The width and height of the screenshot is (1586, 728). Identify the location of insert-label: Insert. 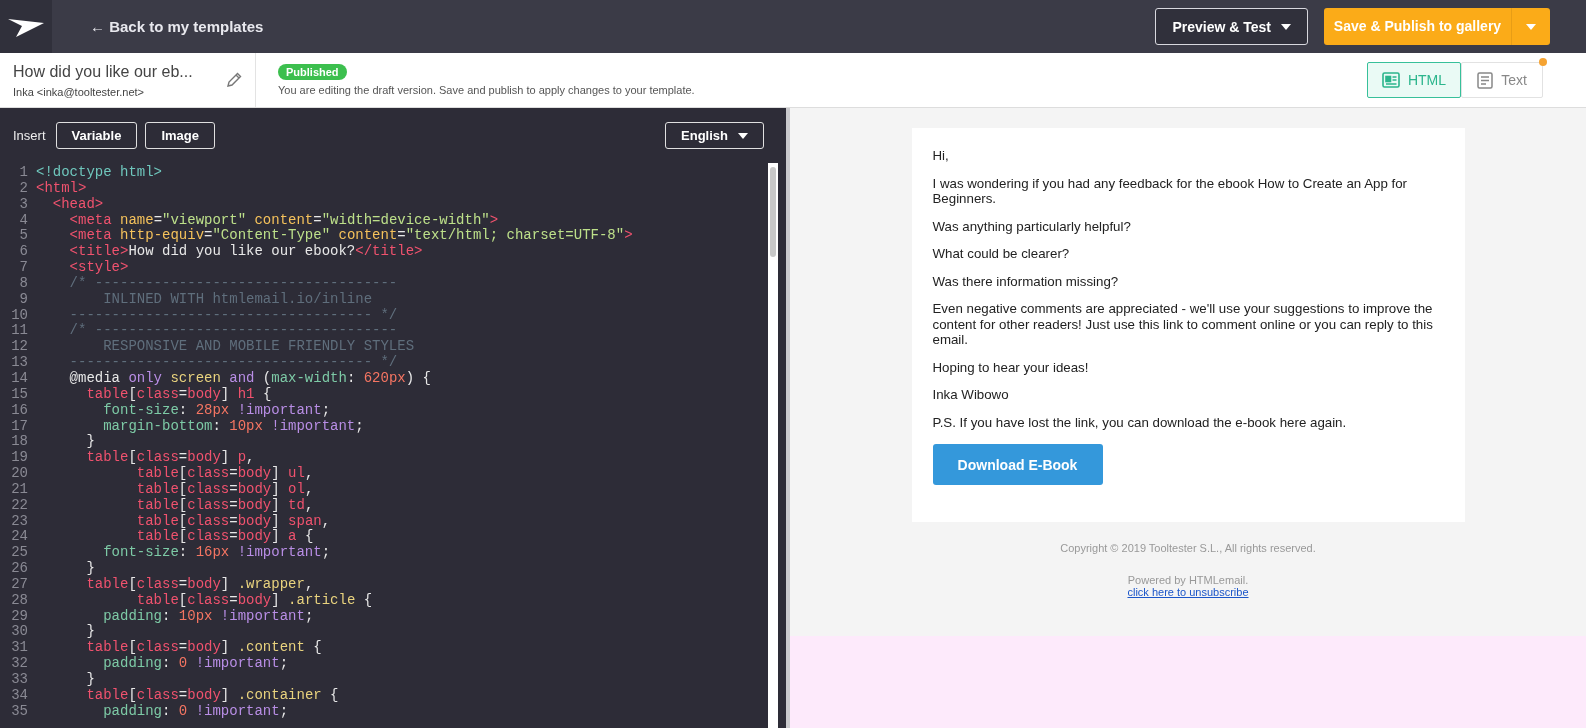
(29, 135).